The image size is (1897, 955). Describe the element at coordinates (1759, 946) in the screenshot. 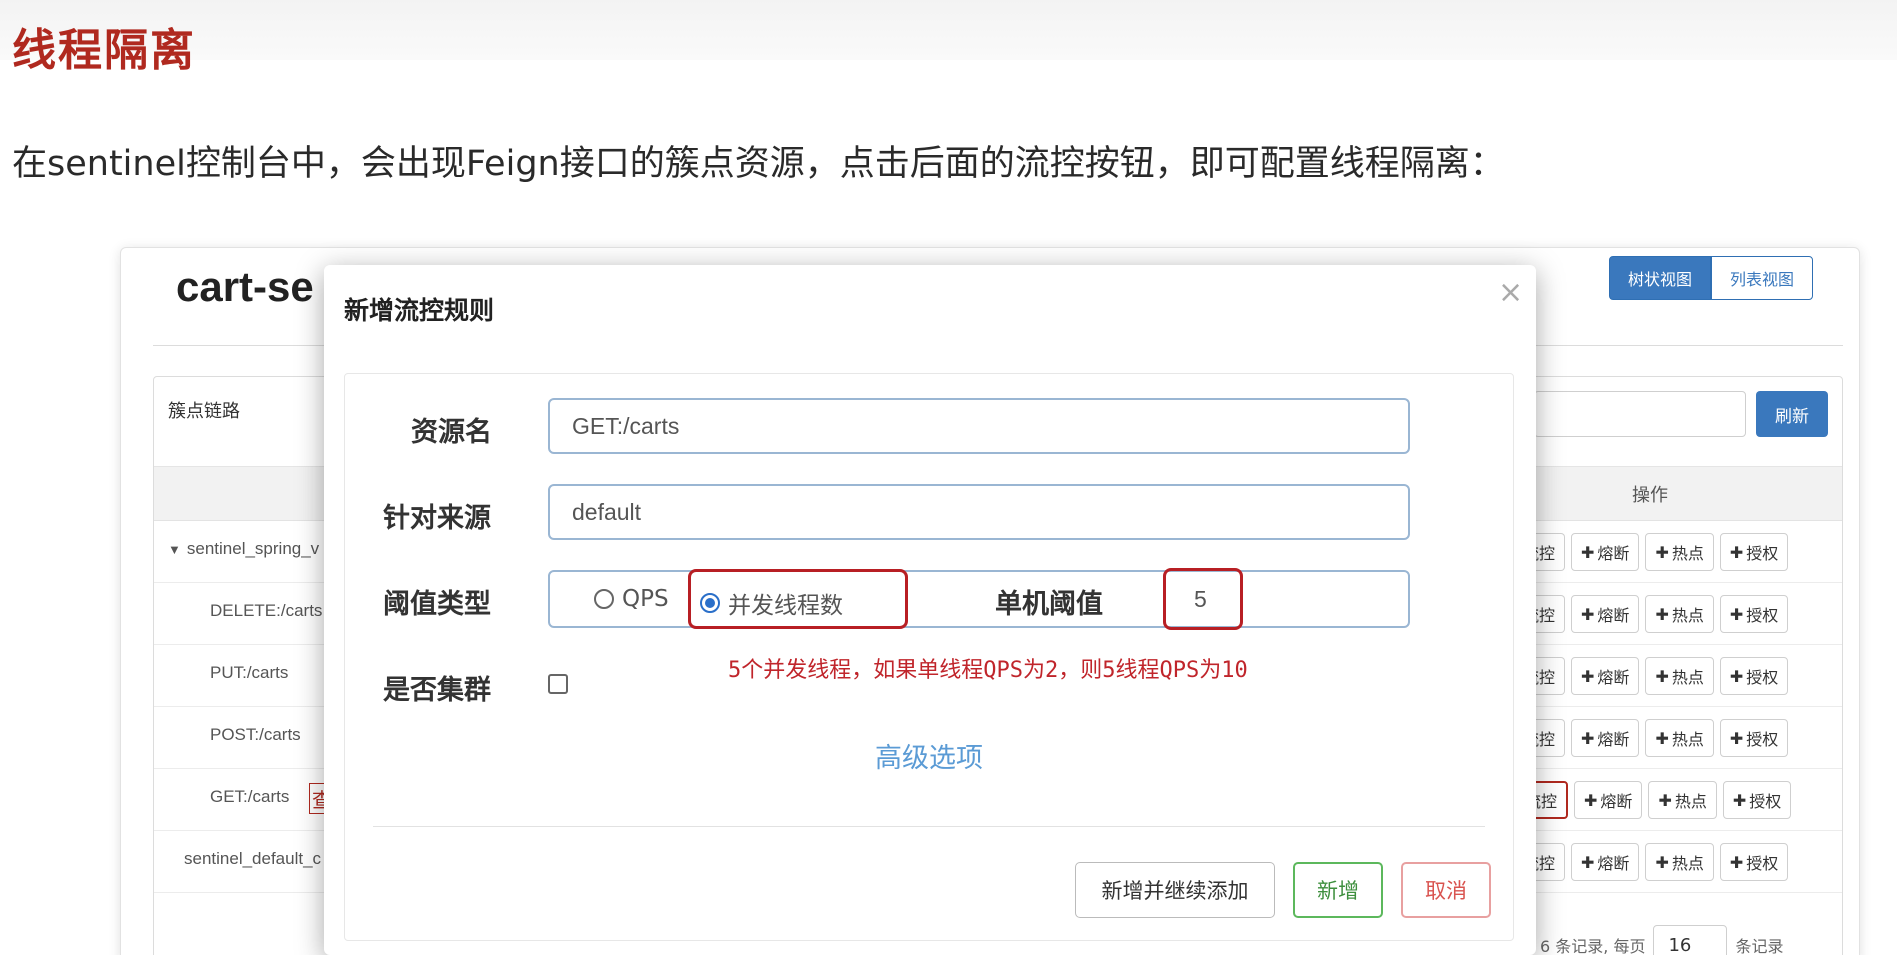

I see `pager-suffix: 条记录` at that location.